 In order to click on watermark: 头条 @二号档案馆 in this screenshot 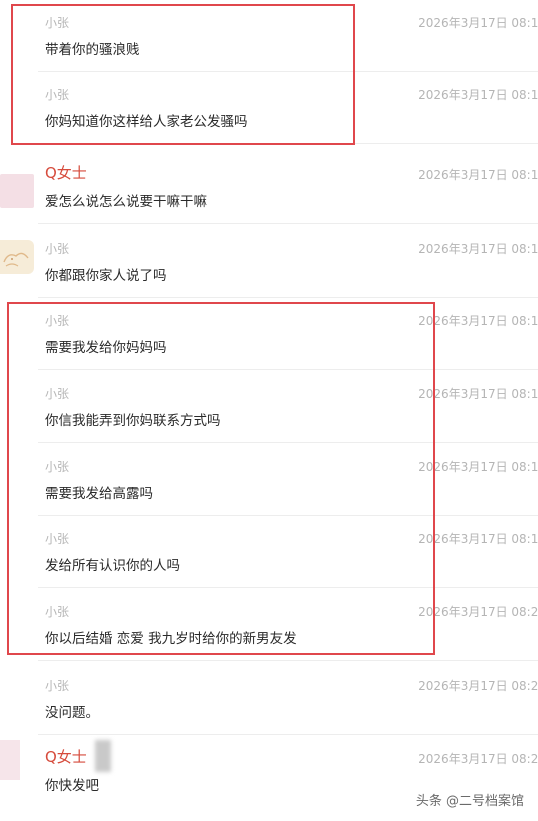, I will do `click(469, 801)`.